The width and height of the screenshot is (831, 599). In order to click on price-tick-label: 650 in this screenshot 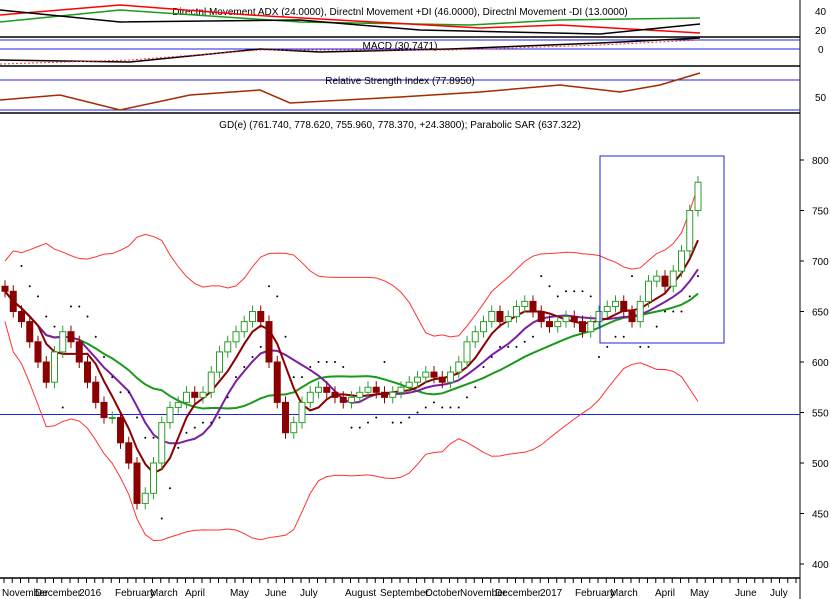, I will do `click(820, 313)`.